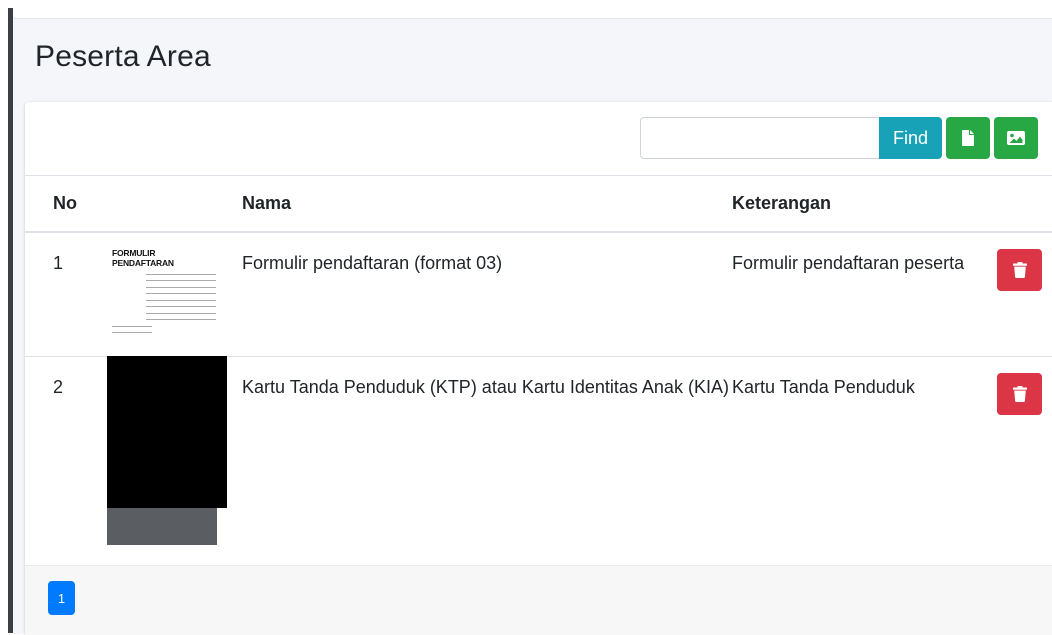 This screenshot has height=635, width=1052. Describe the element at coordinates (538, 203) in the screenshot. I see `table-header-row: No Nama Keterangan` at that location.